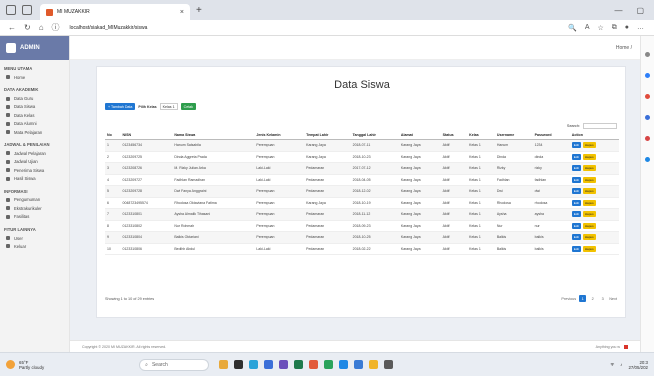  What do you see at coordinates (481, 135) in the screenshot?
I see `col-kelas: Kelas` at bounding box center [481, 135].